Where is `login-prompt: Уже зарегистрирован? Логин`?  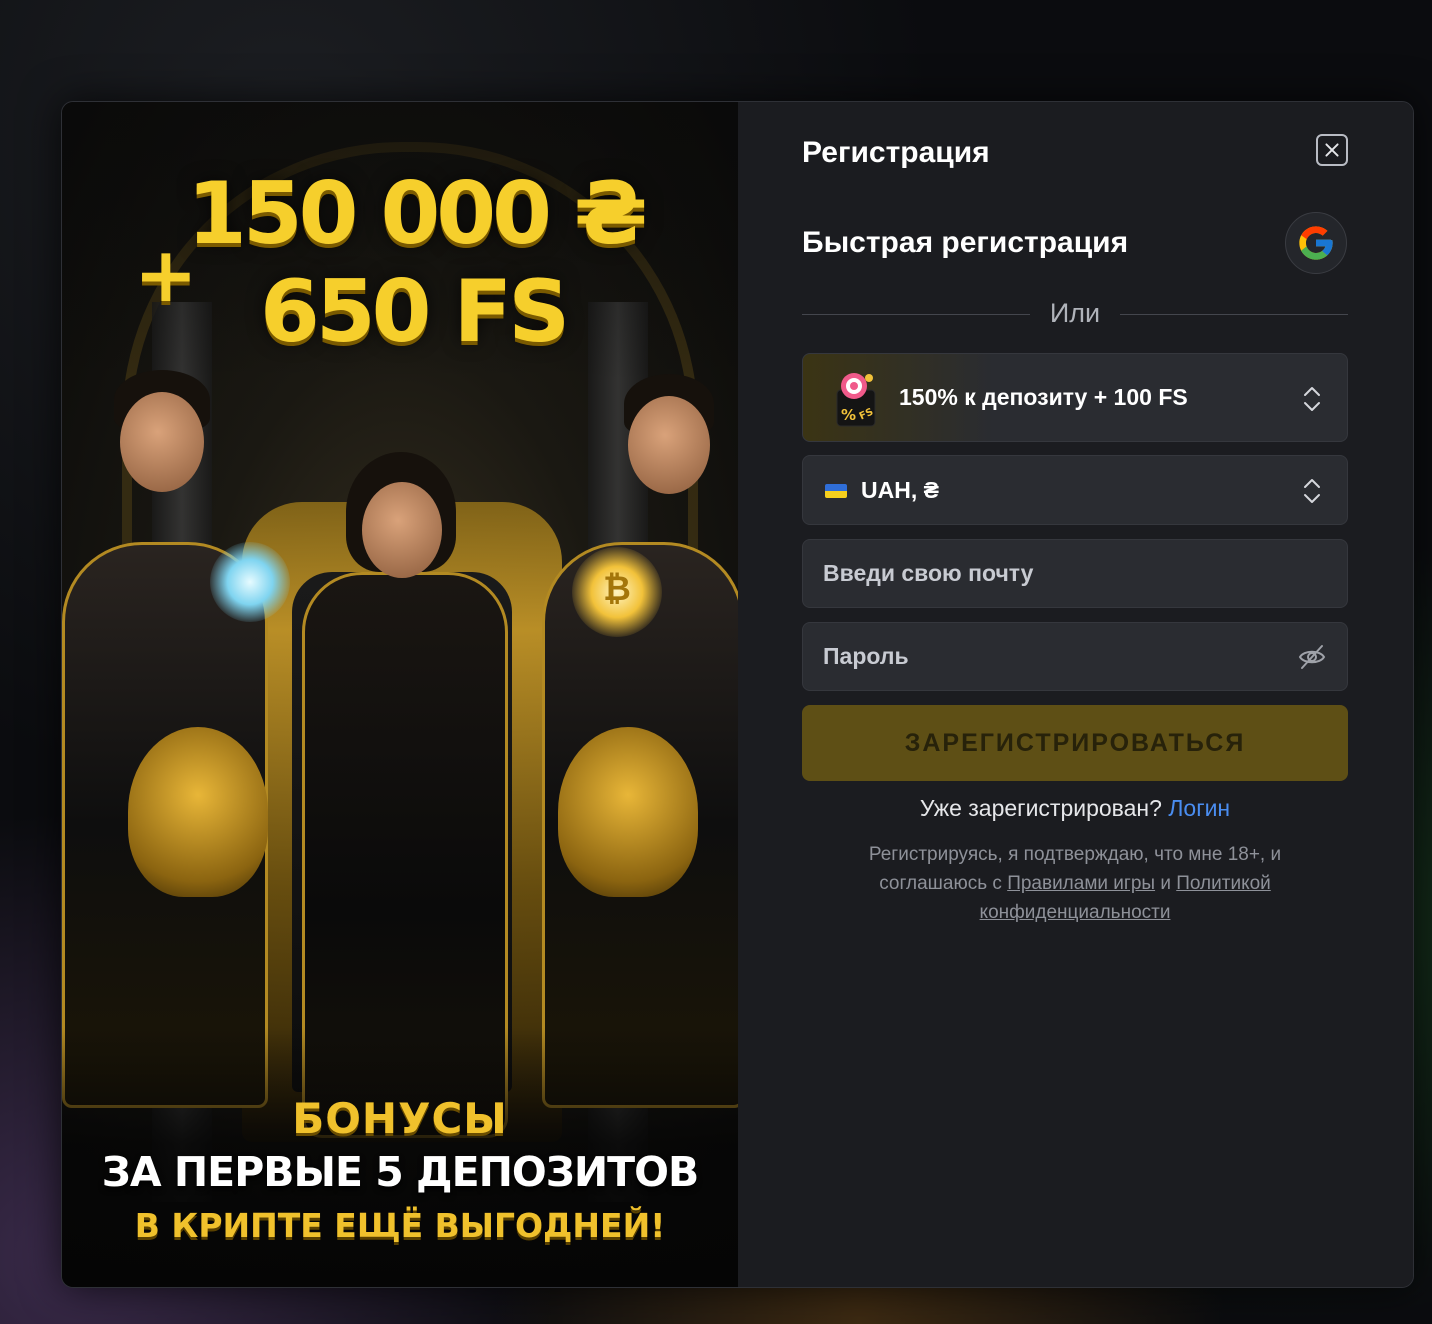
login-prompt: Уже зарегистрирован? Логин is located at coordinates (1075, 808).